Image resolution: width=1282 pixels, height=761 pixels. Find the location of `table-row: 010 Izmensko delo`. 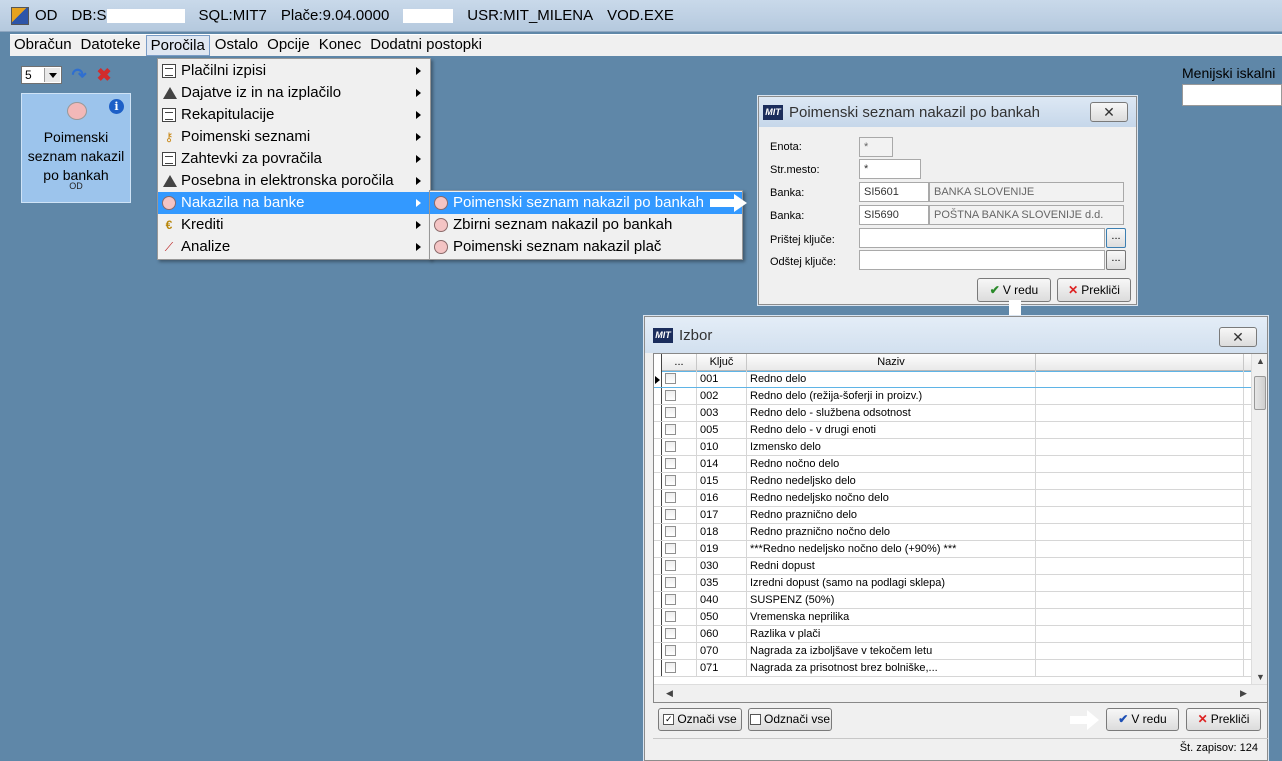

table-row: 010 Izmensko delo is located at coordinates (954, 447).